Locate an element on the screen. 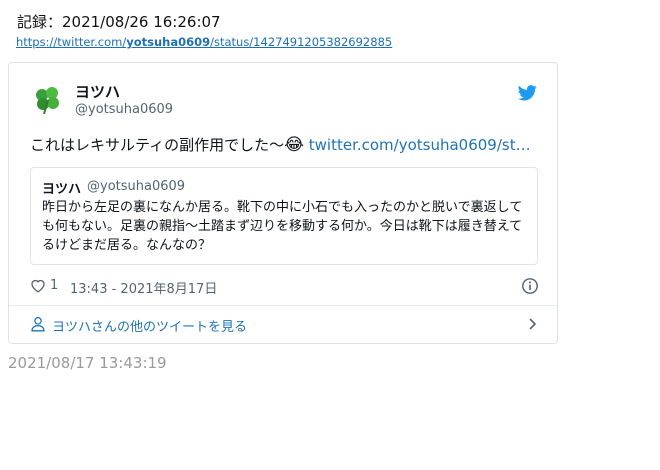  saved-timestamp: 2021/08/17 13:43:19 is located at coordinates (87, 363).